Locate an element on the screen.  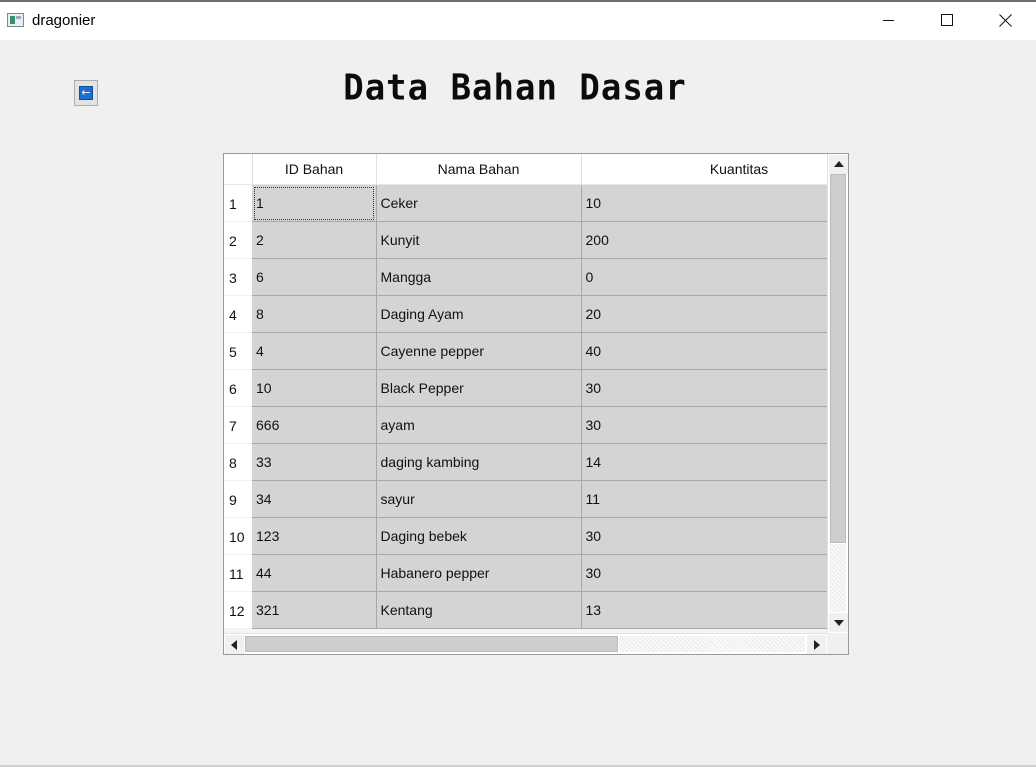
arrow-right-icon is located at coordinates (817, 645).